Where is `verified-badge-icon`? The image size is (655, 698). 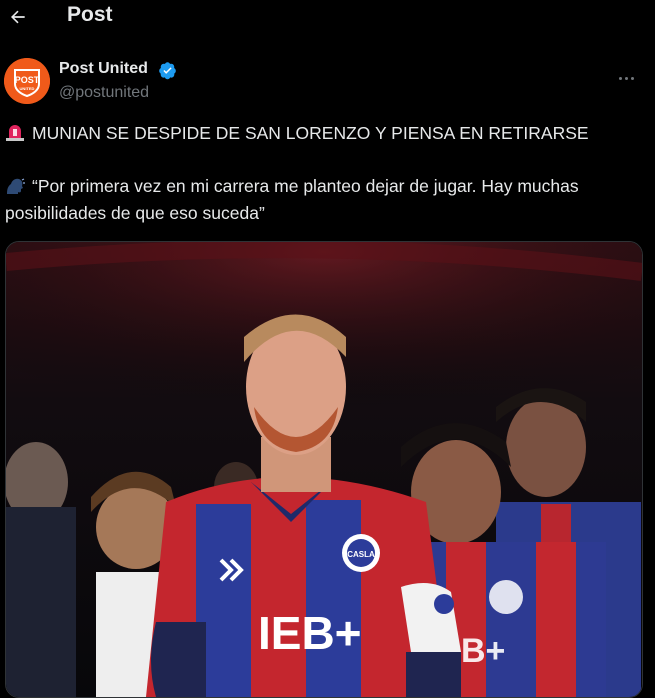 verified-badge-icon is located at coordinates (167, 71).